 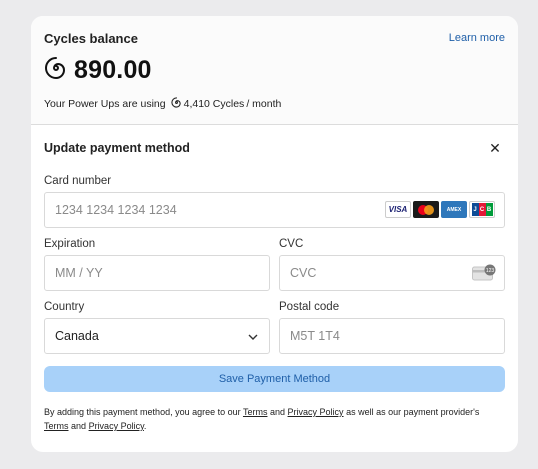 I want to click on save-payment-method-button: Save Payment Method, so click(x=274, y=379).